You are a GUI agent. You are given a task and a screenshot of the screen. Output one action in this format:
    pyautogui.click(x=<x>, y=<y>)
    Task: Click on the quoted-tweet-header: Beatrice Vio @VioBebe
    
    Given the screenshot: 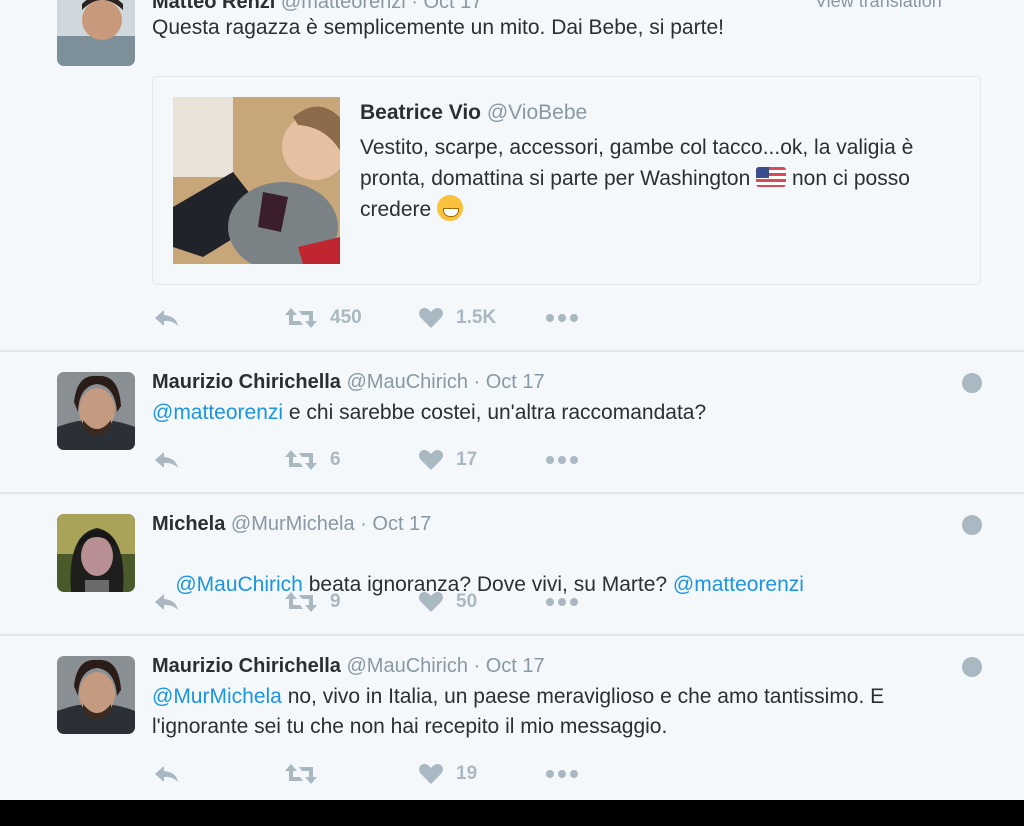 What is the action you would take?
    pyautogui.click(x=473, y=113)
    